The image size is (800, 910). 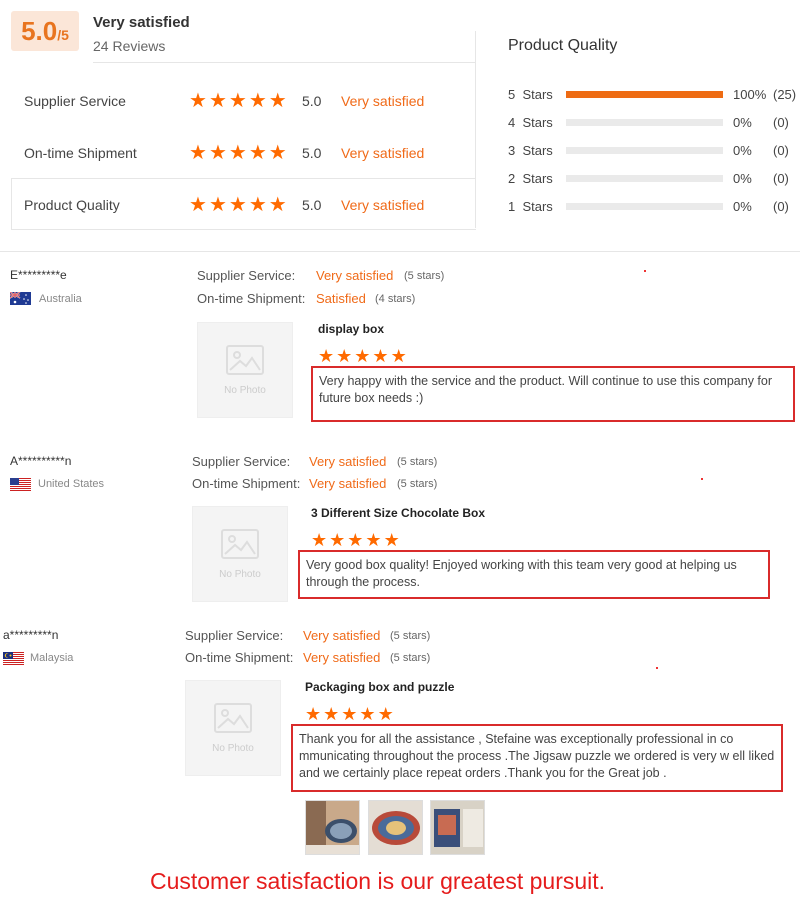 What do you see at coordinates (31, 635) in the screenshot?
I see `reviewer-name: a*********n` at bounding box center [31, 635].